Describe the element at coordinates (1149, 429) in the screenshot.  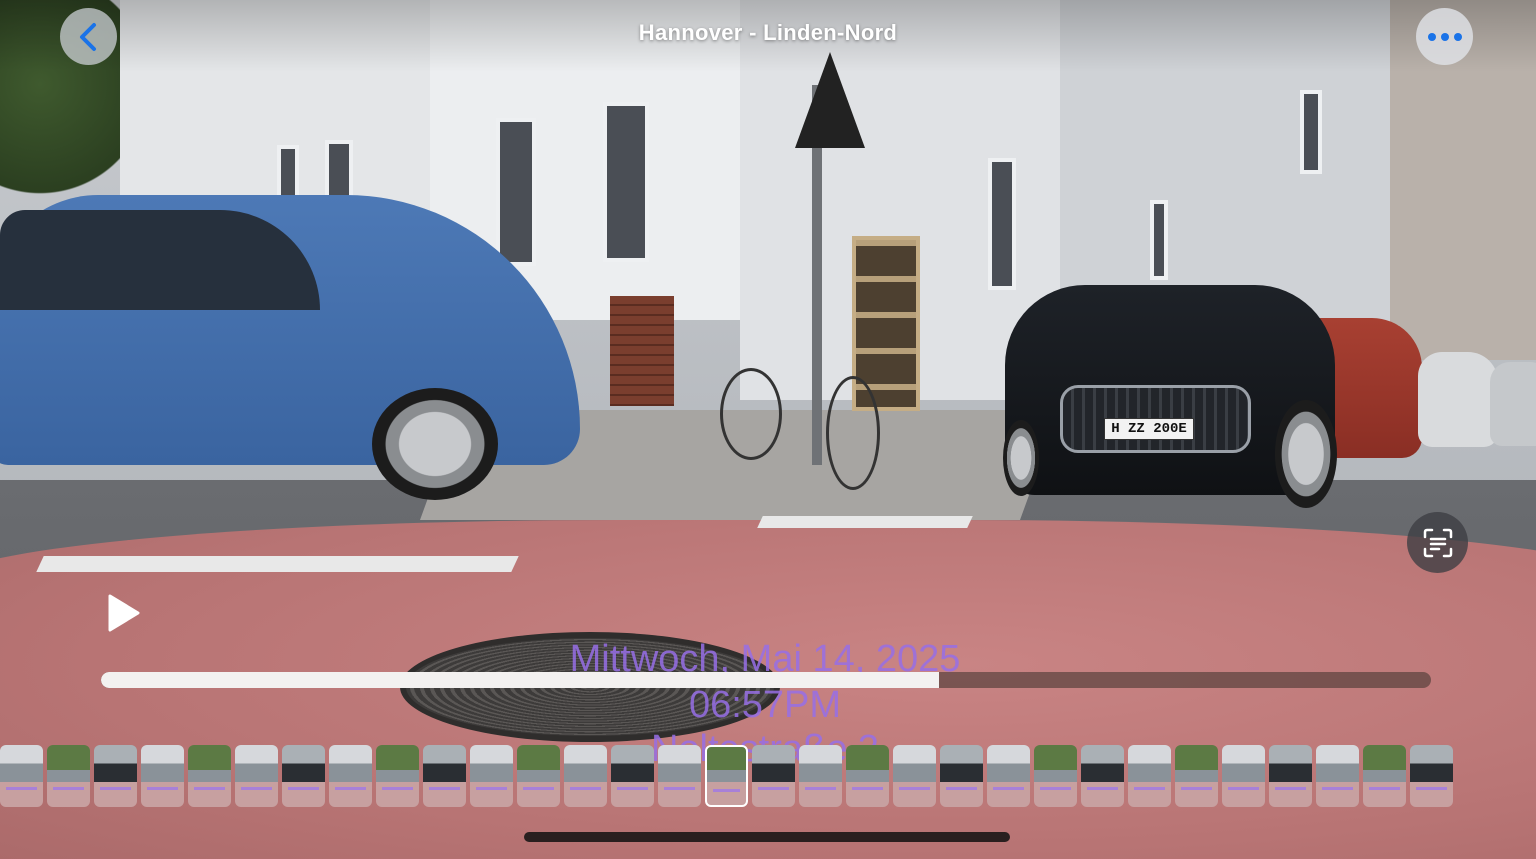
I see `license-plate: H ZZ 200E` at that location.